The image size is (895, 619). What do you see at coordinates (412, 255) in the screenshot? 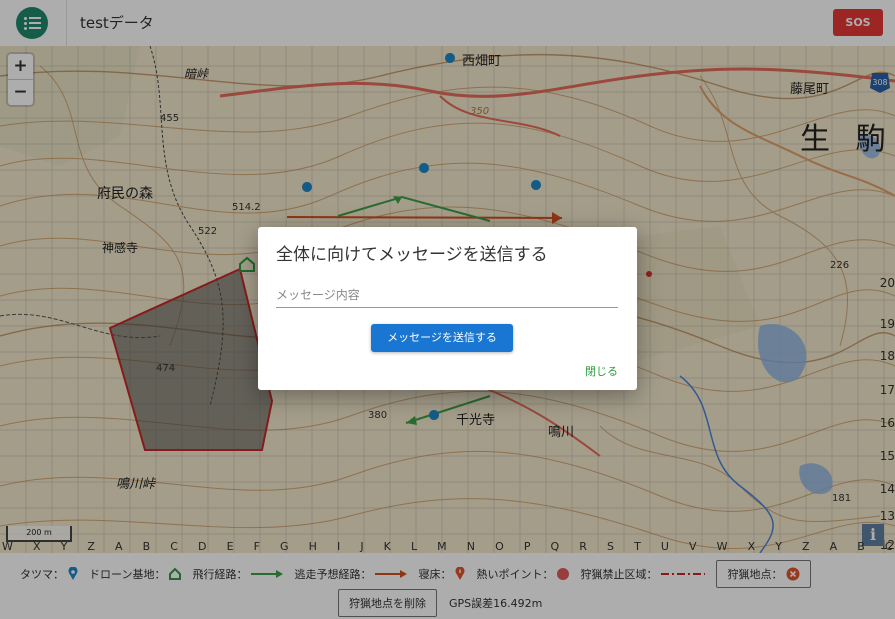
I see `dialog-title: 全体に向けてメッセージを送信する` at bounding box center [412, 255].